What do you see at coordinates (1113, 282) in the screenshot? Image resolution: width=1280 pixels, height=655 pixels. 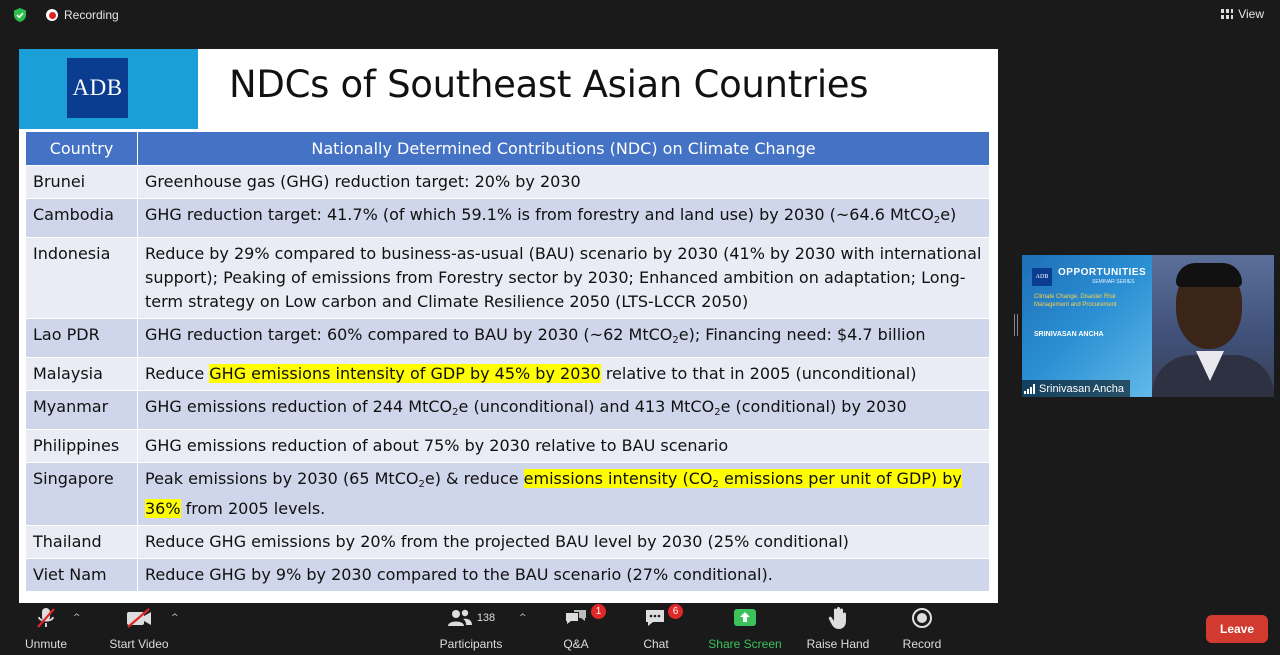 I see `banner-series: SEMINAR SERIES` at bounding box center [1113, 282].